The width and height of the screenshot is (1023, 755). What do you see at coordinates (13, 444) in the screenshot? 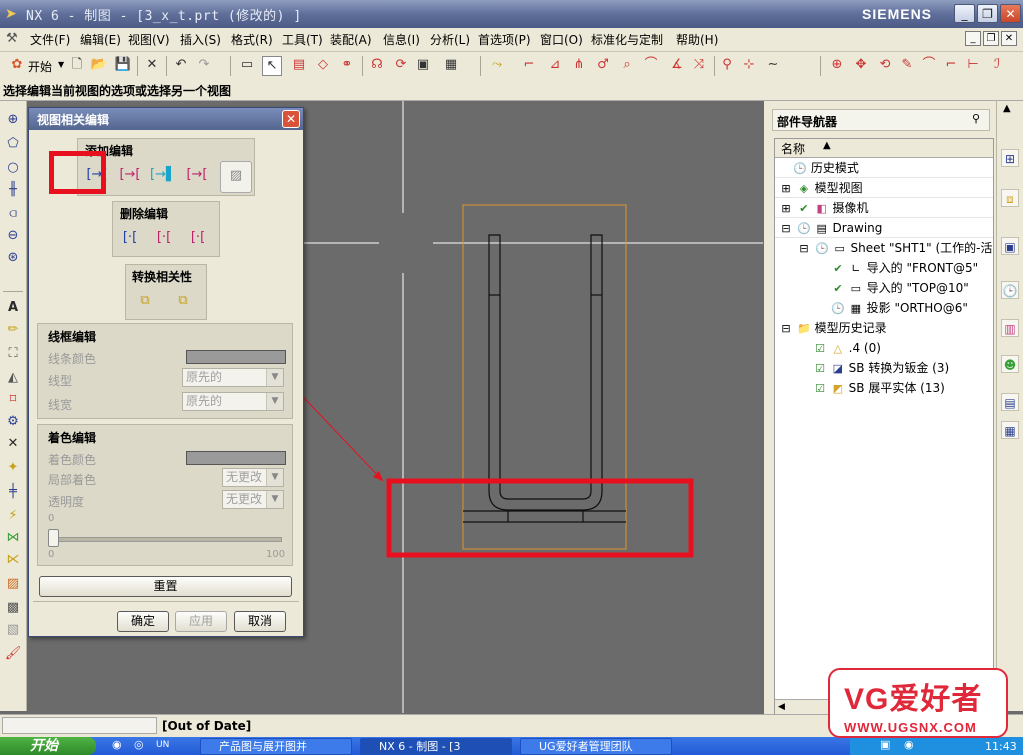
I see `cross-icon: ✕` at bounding box center [13, 444].